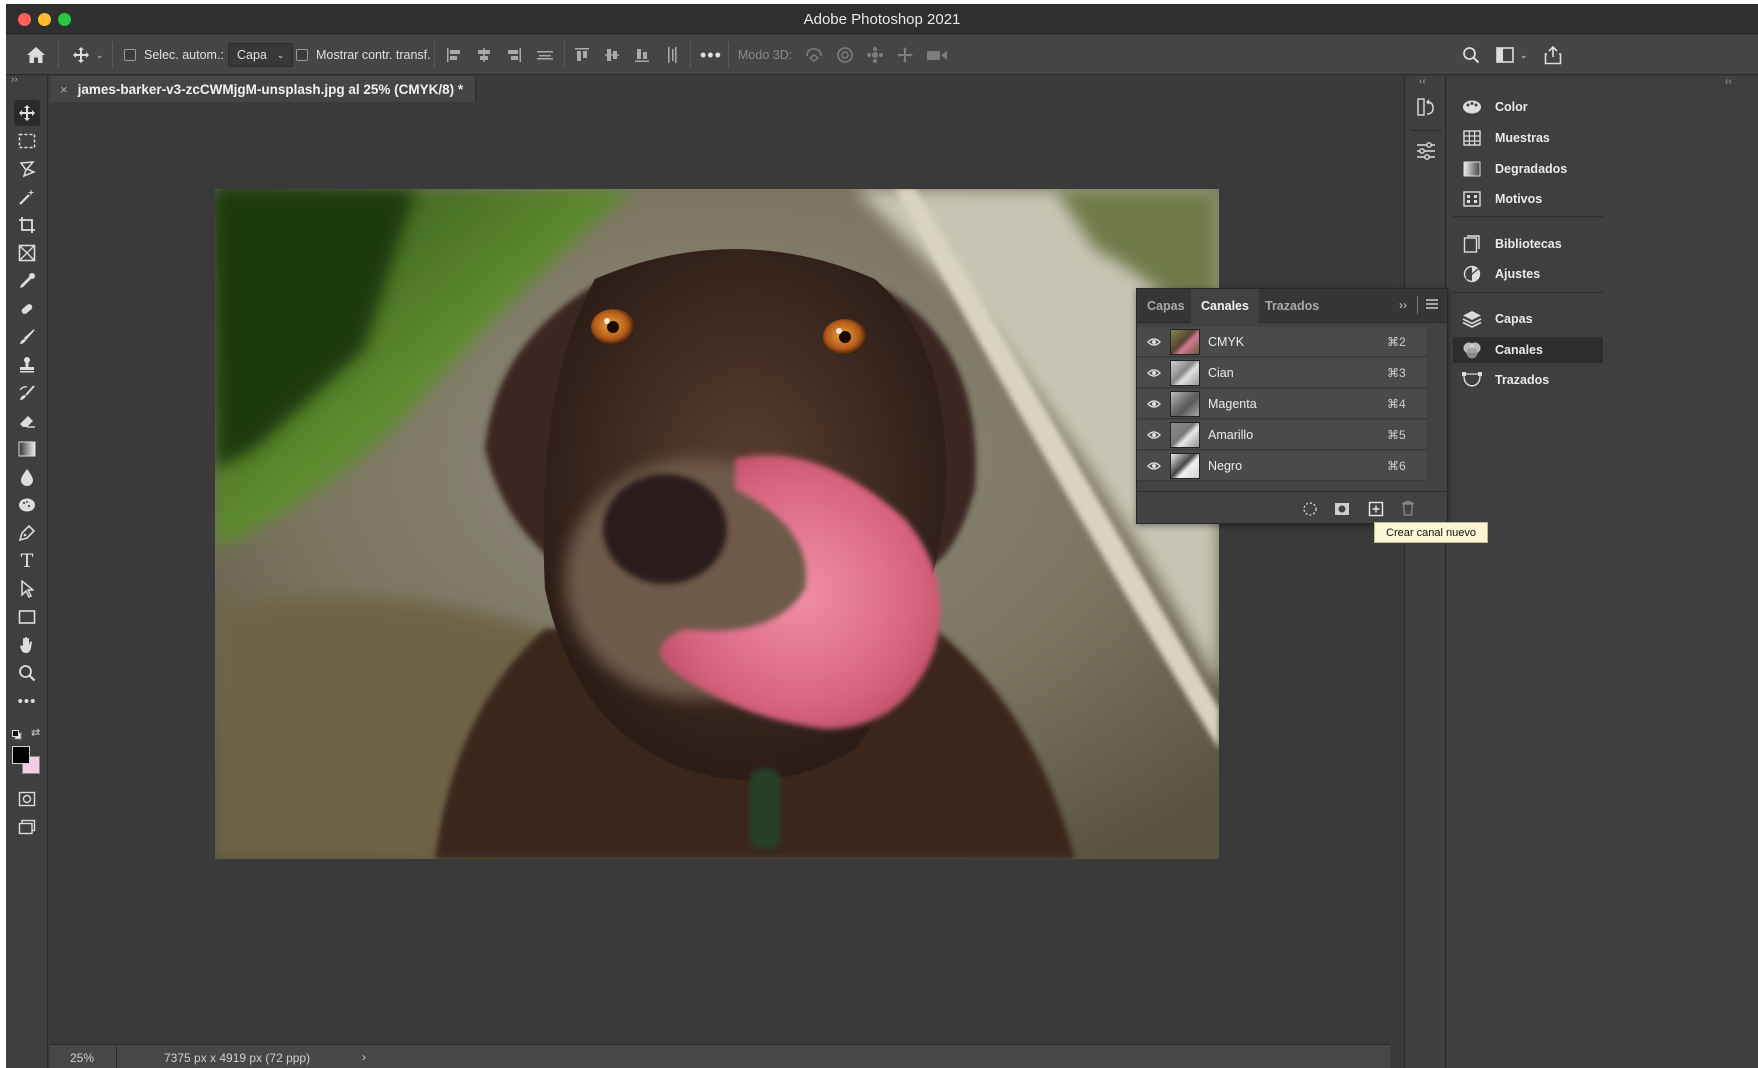 The width and height of the screenshot is (1758, 1068). I want to click on expand-tools-icon: ››, so click(14, 79).